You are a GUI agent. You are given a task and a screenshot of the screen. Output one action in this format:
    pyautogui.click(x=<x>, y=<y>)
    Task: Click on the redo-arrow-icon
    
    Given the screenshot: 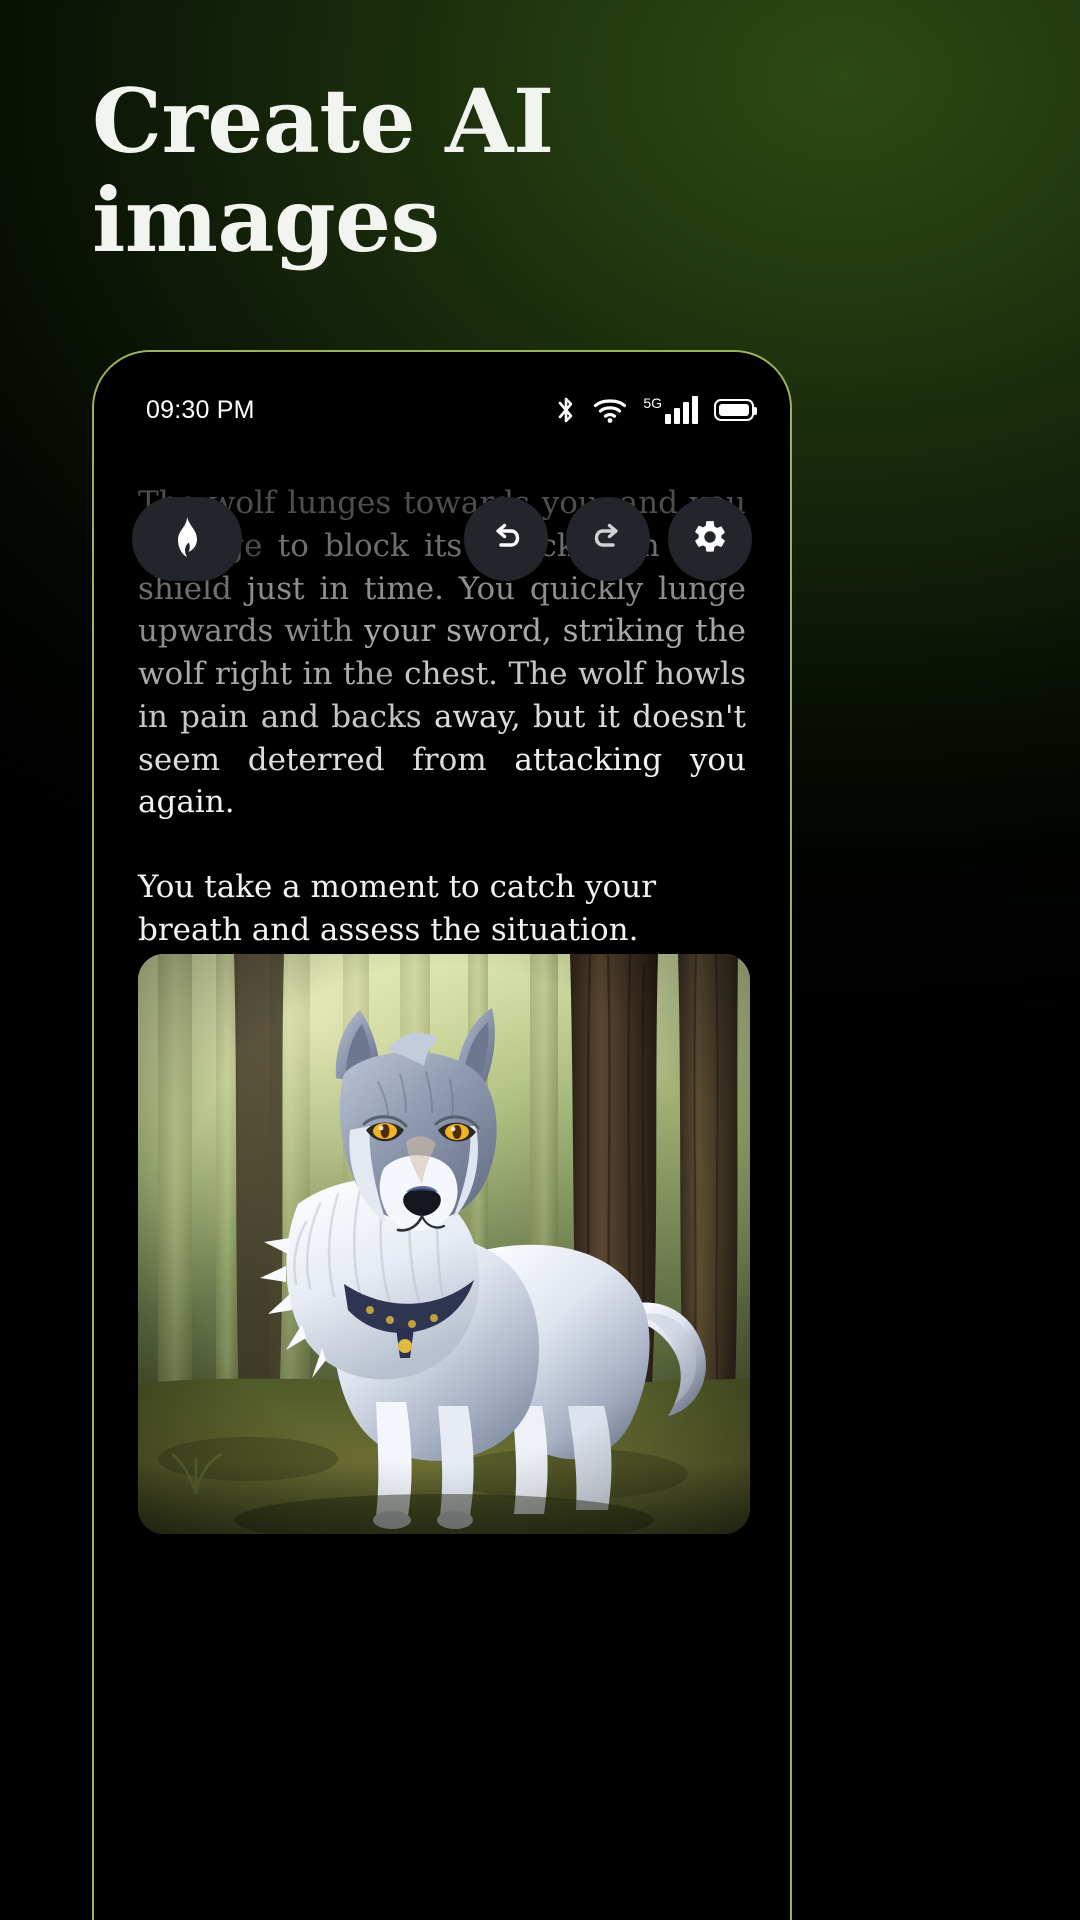 What is the action you would take?
    pyautogui.click(x=608, y=539)
    